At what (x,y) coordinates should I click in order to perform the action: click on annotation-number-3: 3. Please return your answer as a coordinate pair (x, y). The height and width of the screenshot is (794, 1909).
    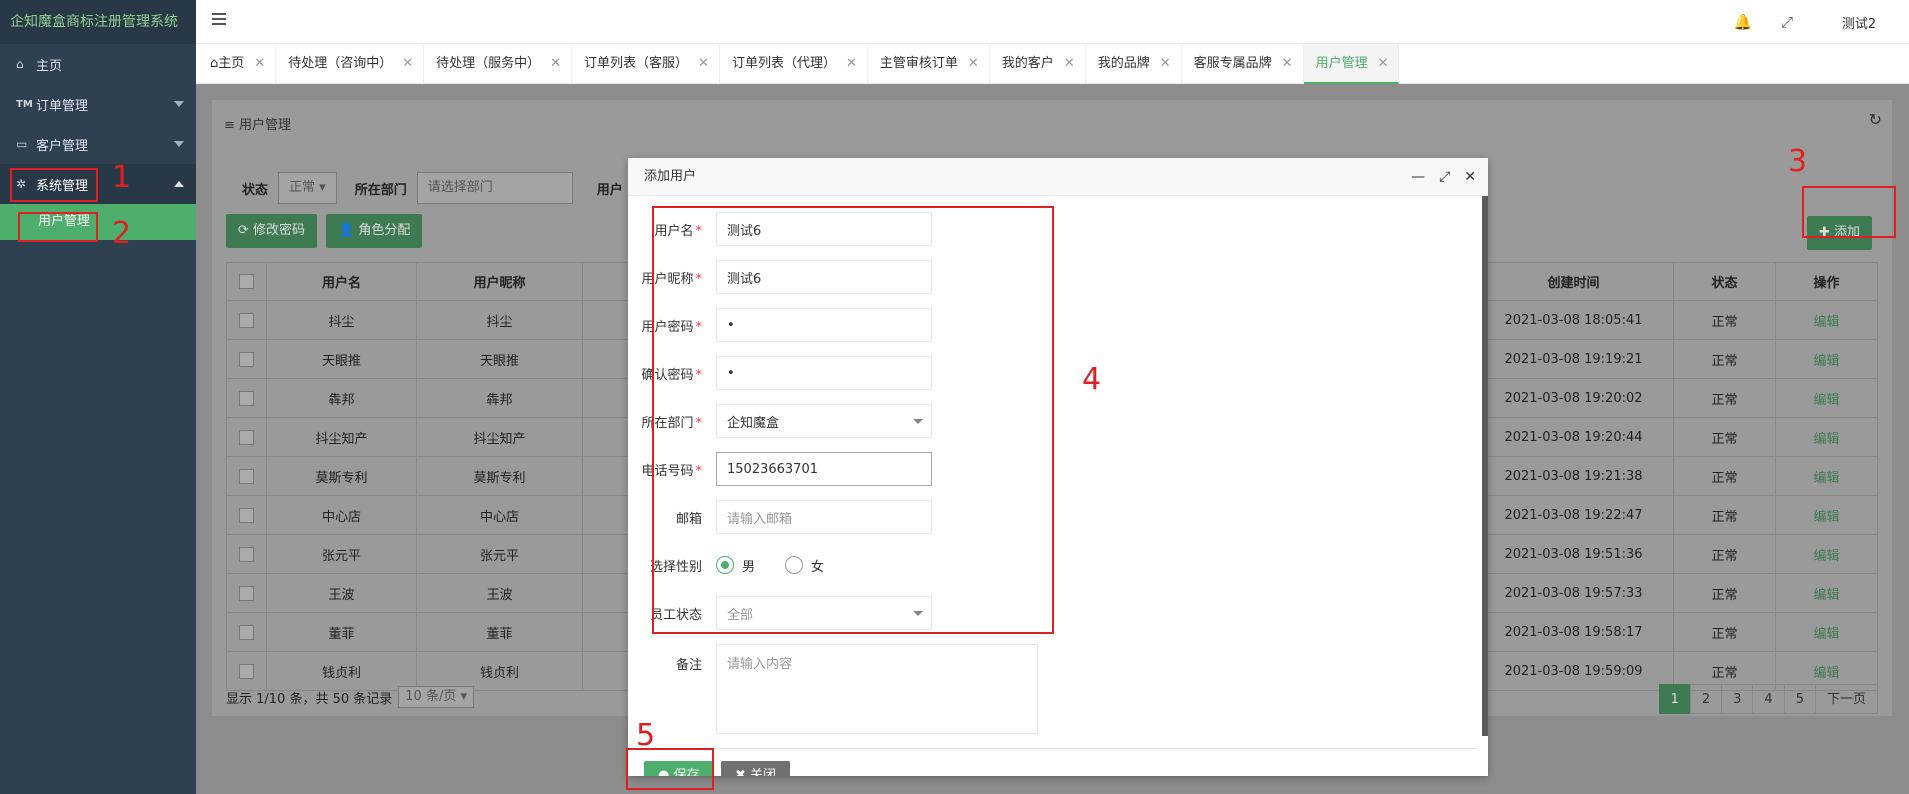
    Looking at the image, I should click on (1798, 161).